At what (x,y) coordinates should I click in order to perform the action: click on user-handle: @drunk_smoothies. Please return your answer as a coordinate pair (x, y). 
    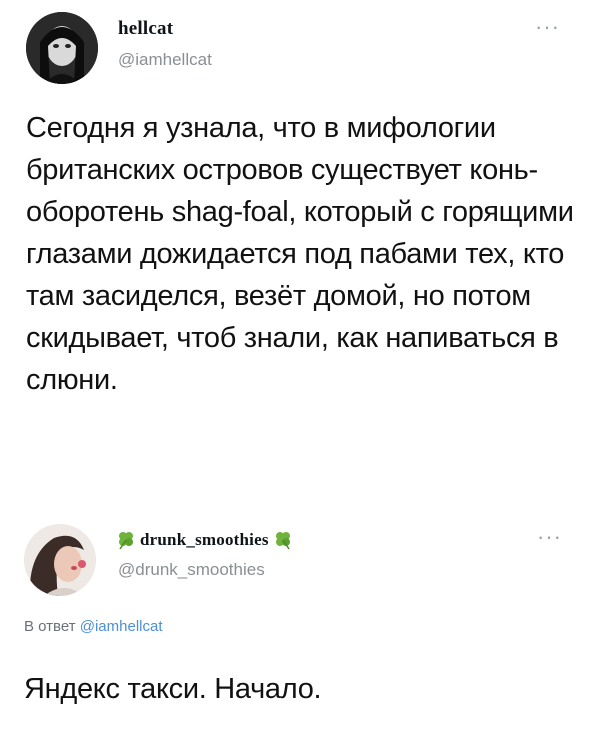
    Looking at the image, I should click on (191, 570).